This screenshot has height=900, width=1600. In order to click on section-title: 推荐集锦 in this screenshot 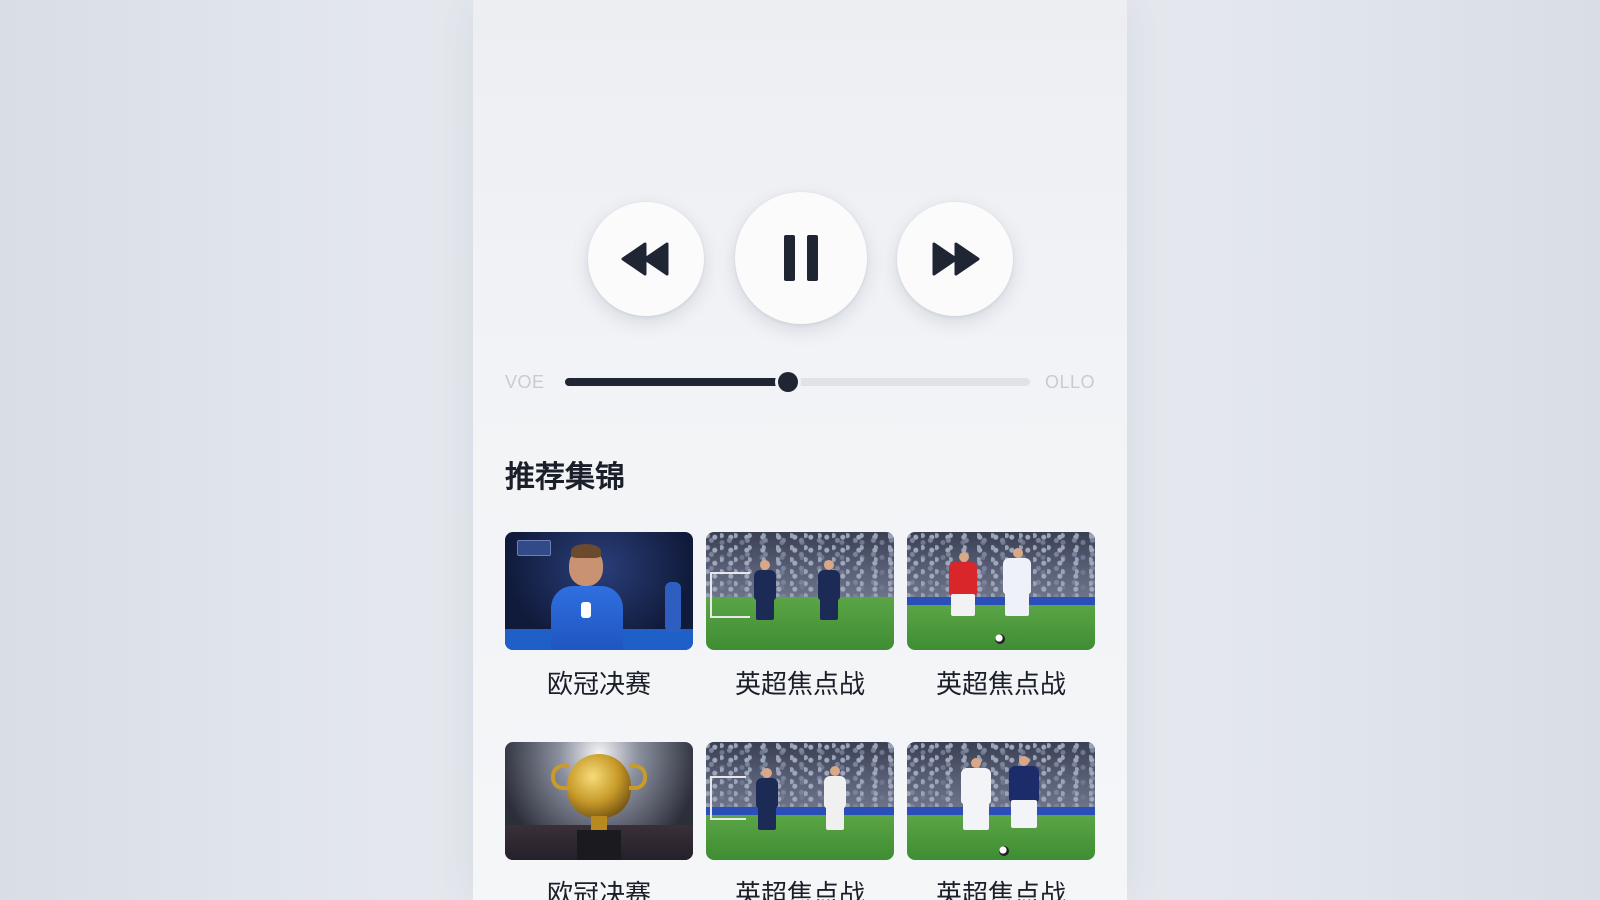, I will do `click(565, 477)`.